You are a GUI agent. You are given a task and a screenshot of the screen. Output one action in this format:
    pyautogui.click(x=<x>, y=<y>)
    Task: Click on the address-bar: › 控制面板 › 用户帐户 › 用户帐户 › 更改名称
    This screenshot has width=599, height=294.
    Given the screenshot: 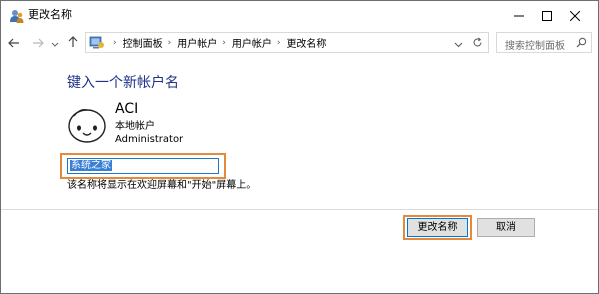 What is the action you would take?
    pyautogui.click(x=287, y=42)
    